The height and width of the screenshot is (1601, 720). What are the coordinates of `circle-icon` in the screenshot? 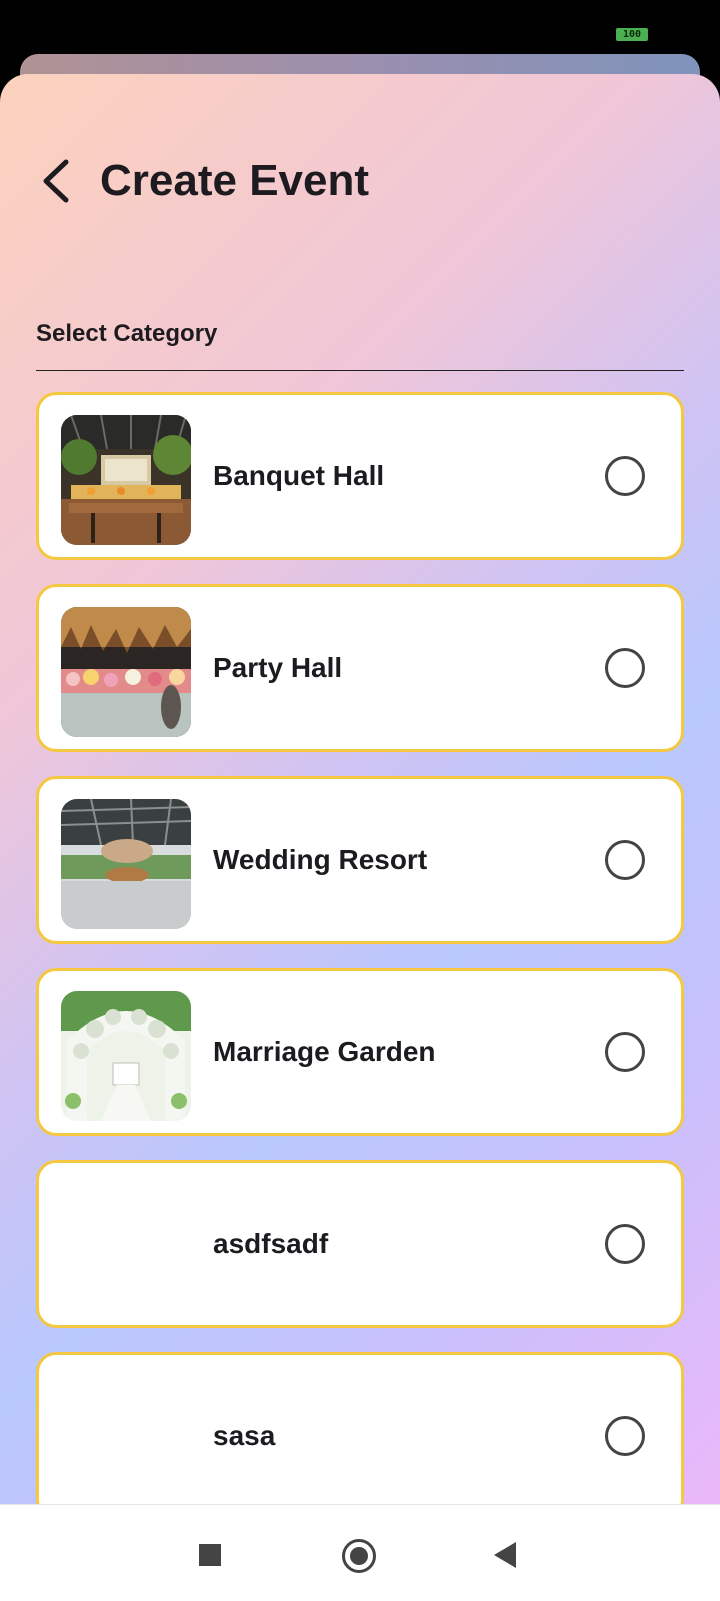 It's located at (359, 1556).